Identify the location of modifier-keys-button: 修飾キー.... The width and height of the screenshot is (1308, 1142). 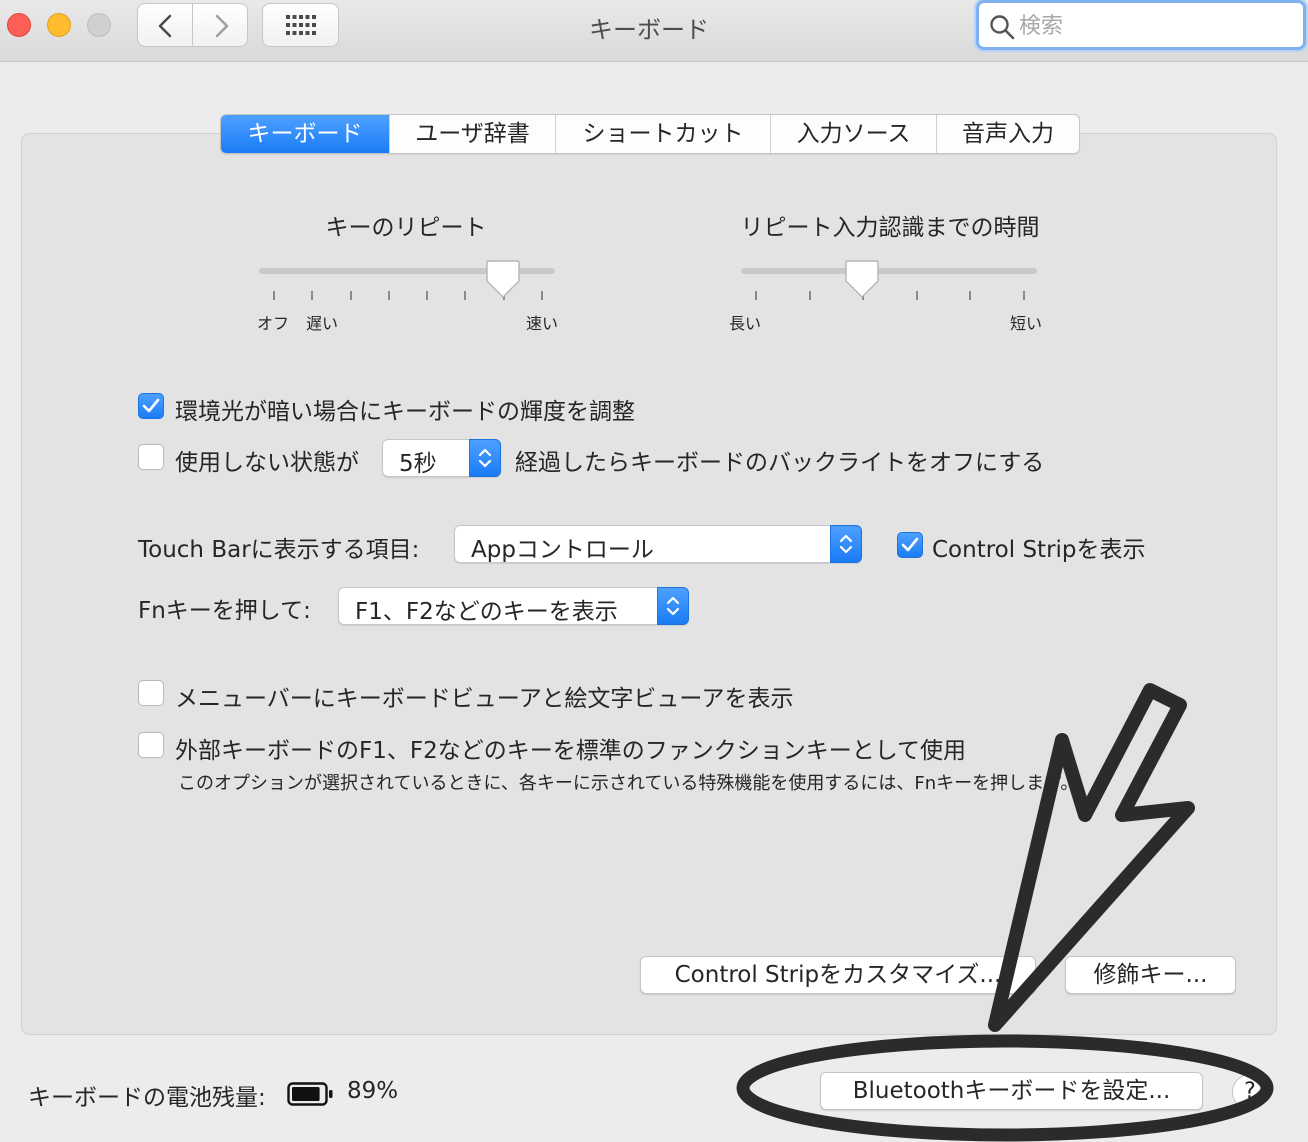
(1150, 975).